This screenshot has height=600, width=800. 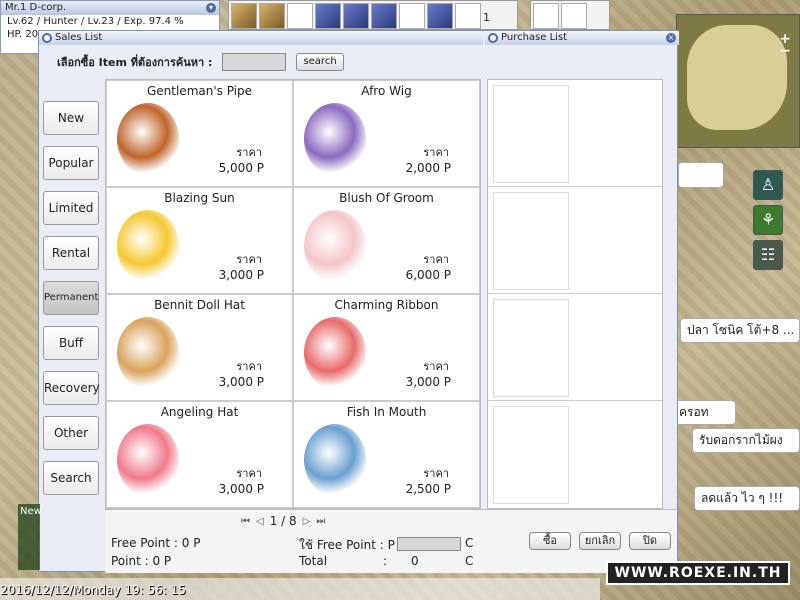 What do you see at coordinates (260, 521) in the screenshot?
I see `prev-page-icon: ◁` at bounding box center [260, 521].